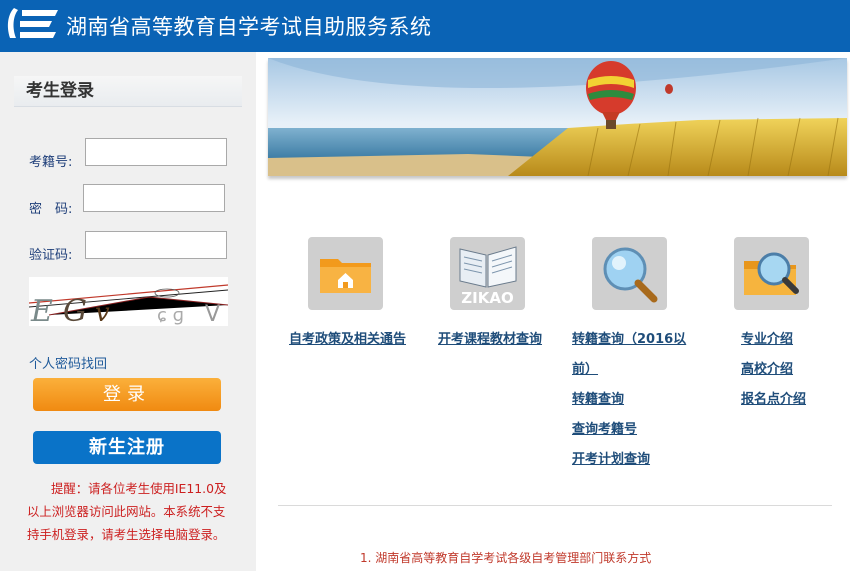 This screenshot has width=850, height=571. I want to click on divider, so click(555, 505).